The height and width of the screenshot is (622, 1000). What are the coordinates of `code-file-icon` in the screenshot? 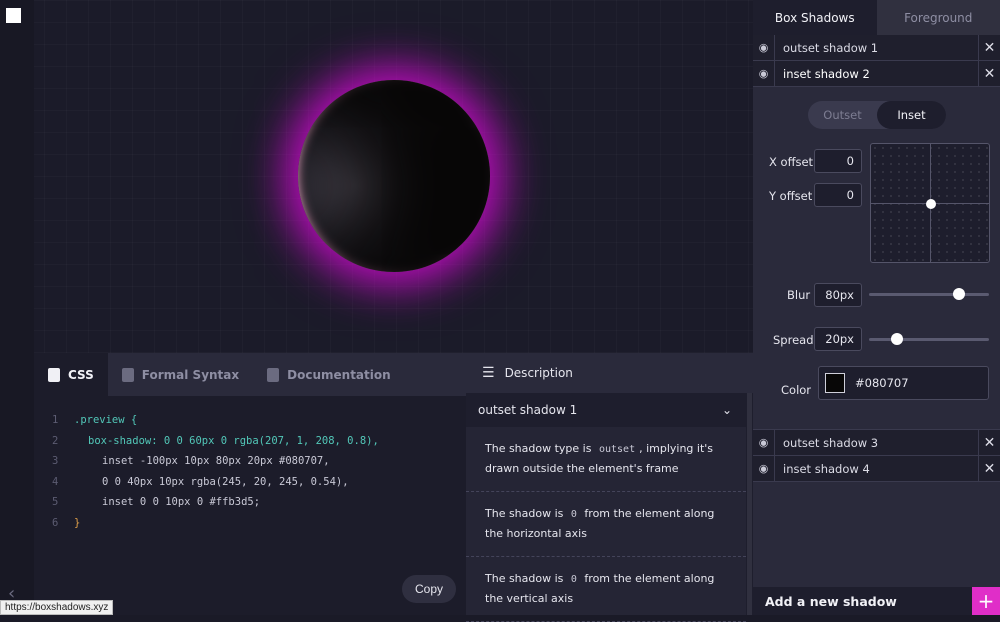 It's located at (128, 375).